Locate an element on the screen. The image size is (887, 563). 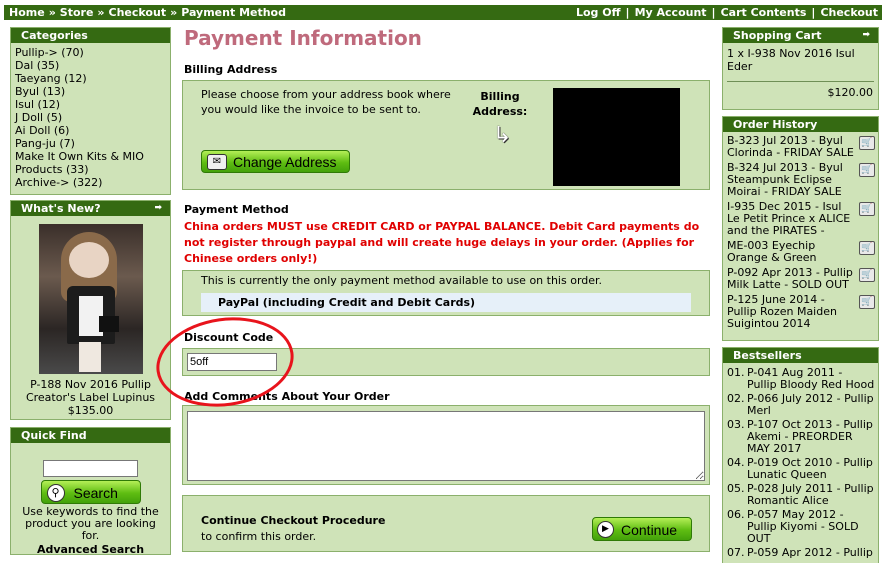
billing-section-title: Billing Address is located at coordinates (231, 69).